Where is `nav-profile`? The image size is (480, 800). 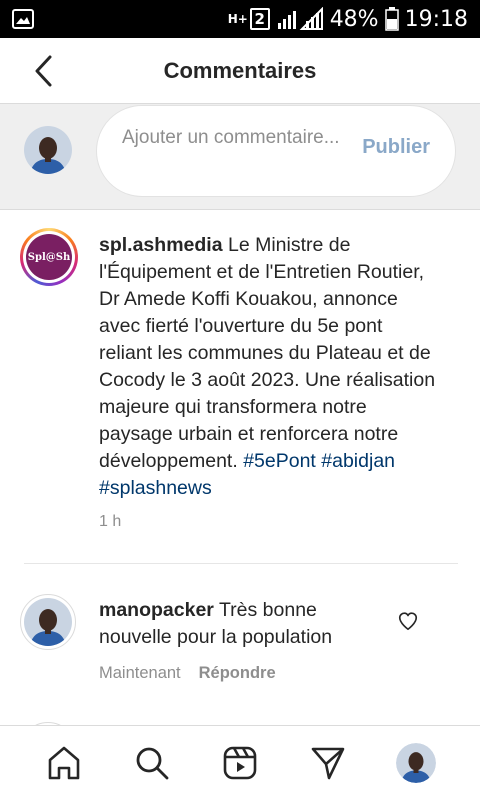
nav-profile is located at coordinates (416, 763).